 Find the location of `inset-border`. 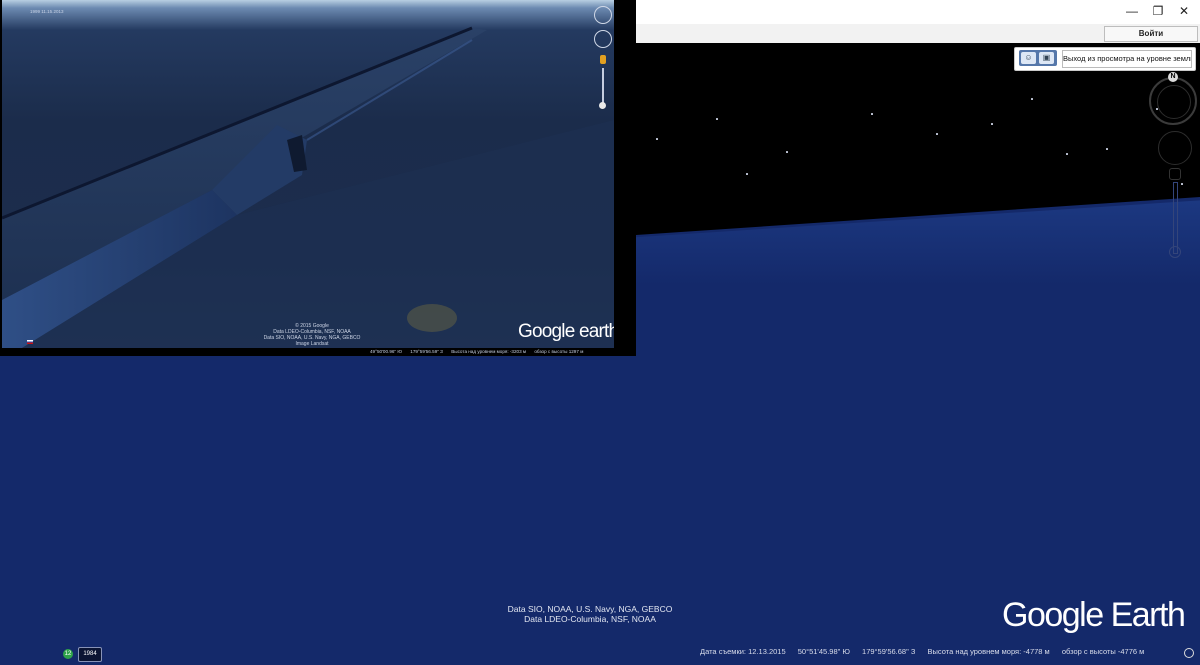

inset-border is located at coordinates (625, 178).